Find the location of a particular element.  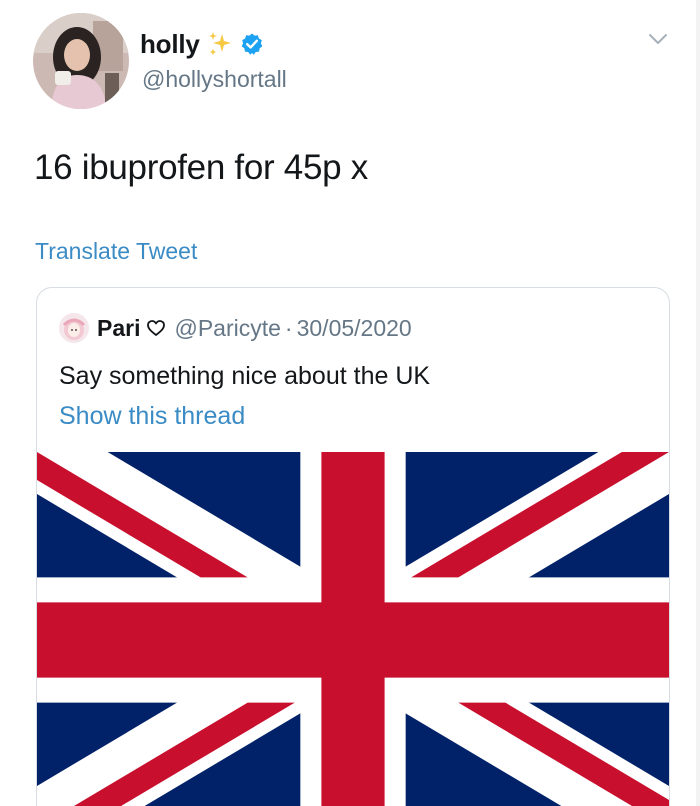

quoted-author-avatar-image is located at coordinates (74, 328).